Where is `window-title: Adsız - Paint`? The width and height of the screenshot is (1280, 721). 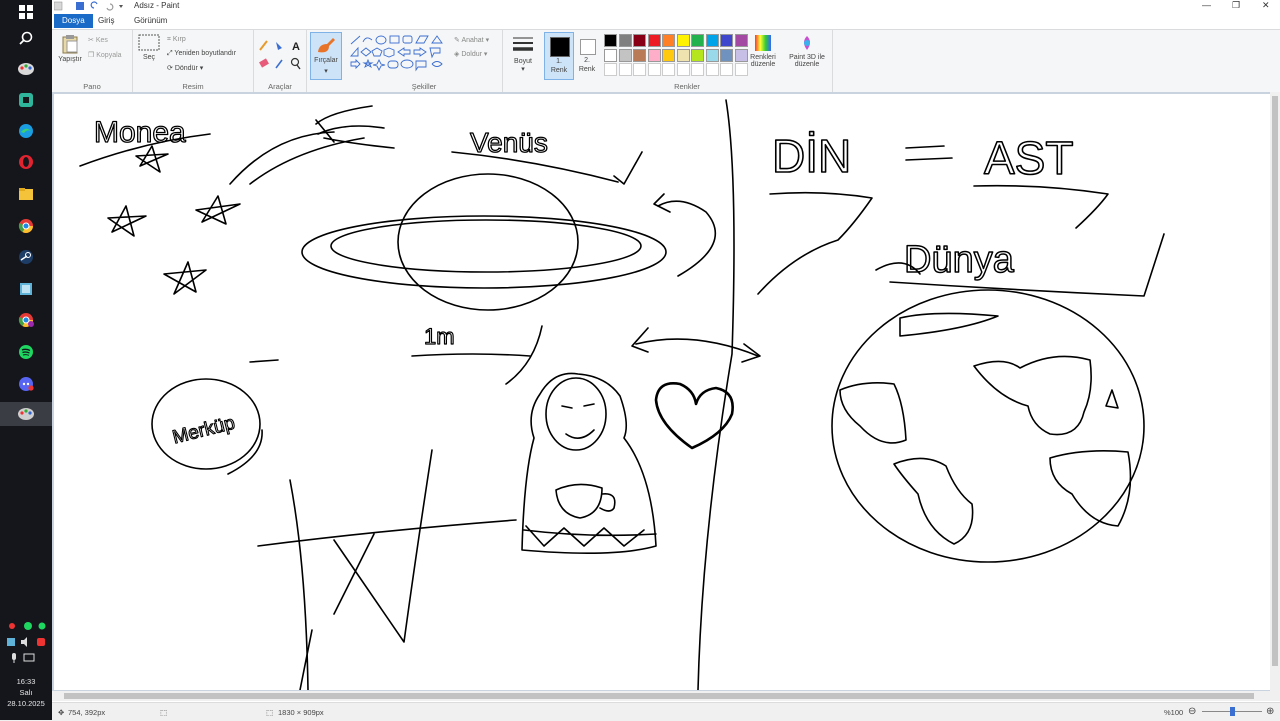 window-title: Adsız - Paint is located at coordinates (157, 5).